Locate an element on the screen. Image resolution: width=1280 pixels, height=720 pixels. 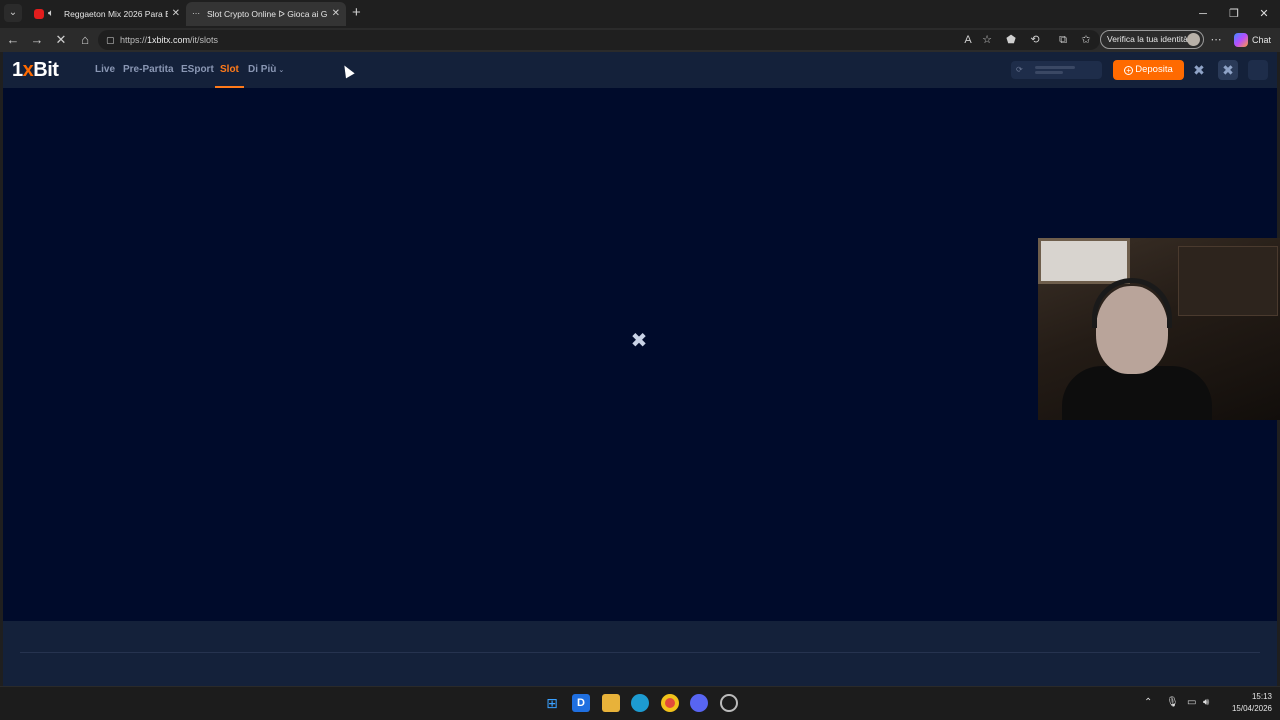
new-tab-icon: + is located at coordinates (356, 13).